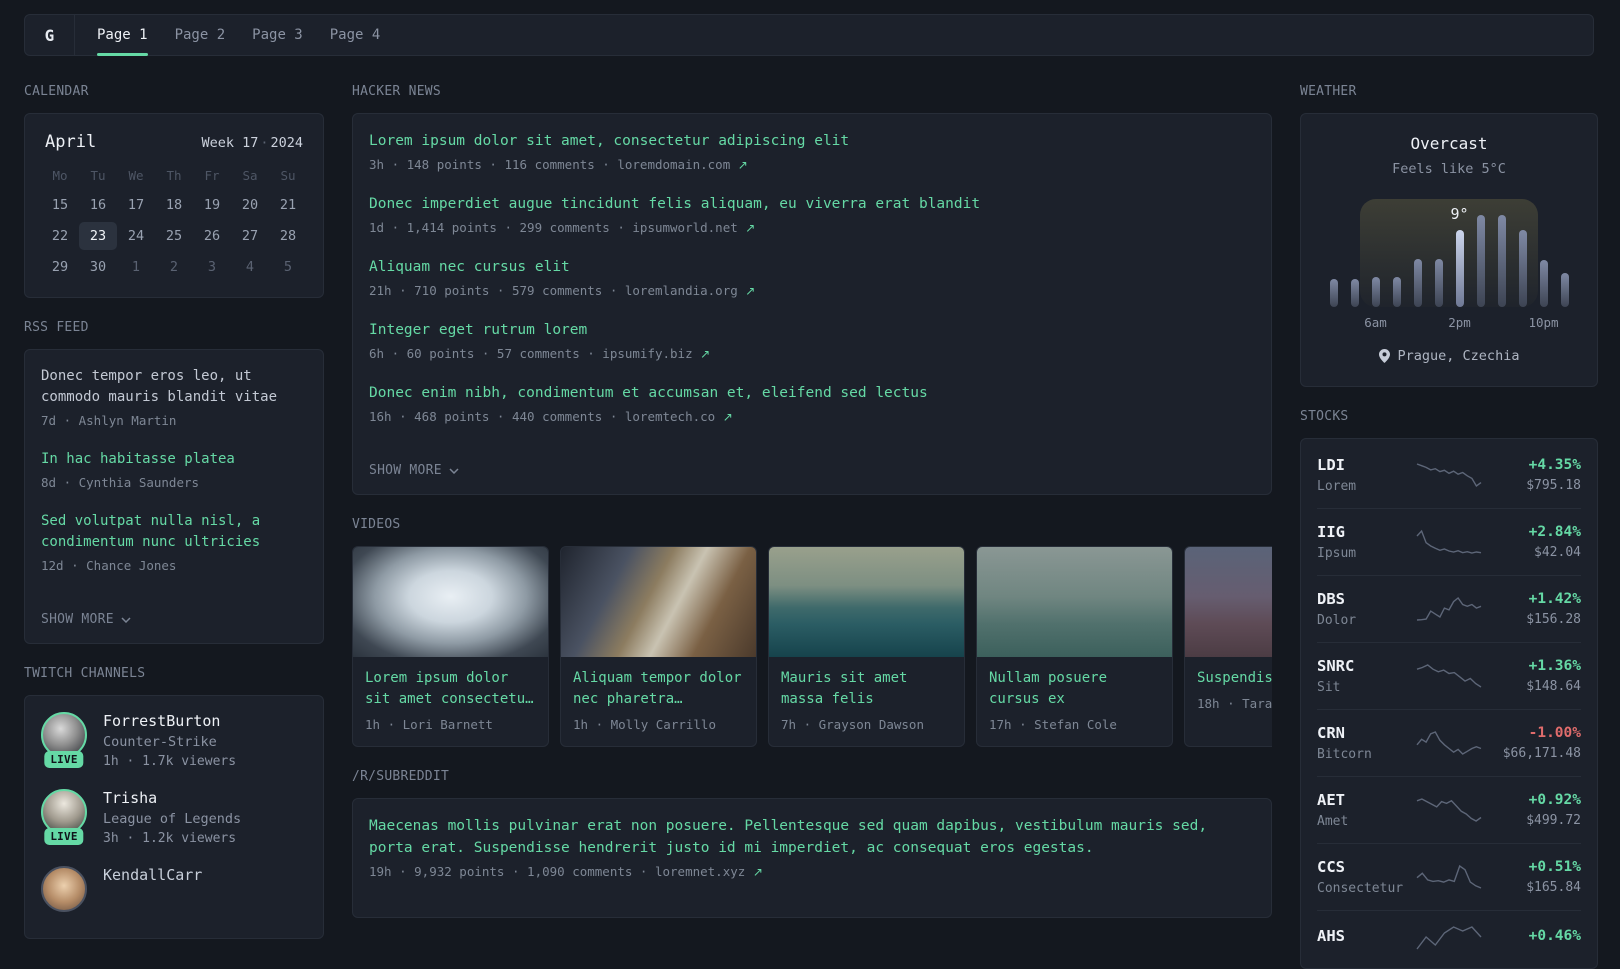 The image size is (1620, 969). I want to click on twitch-channel: KendallCarr, so click(174, 894).